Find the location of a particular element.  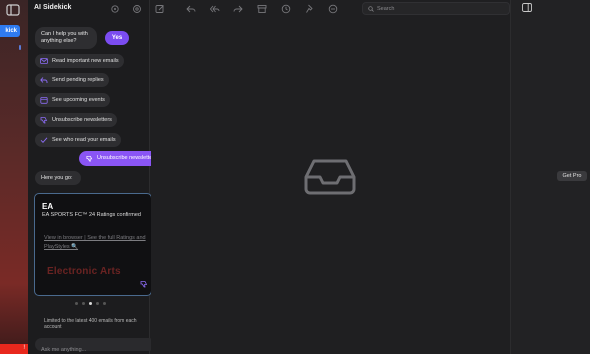

search-box is located at coordinates (436, 8).